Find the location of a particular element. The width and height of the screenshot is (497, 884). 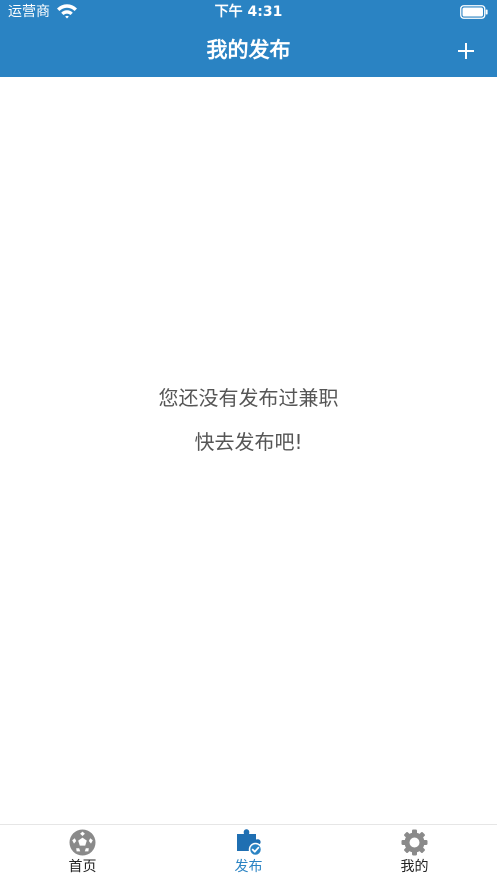

tab-bar: 首页 发布 我的 is located at coordinates (248, 854).